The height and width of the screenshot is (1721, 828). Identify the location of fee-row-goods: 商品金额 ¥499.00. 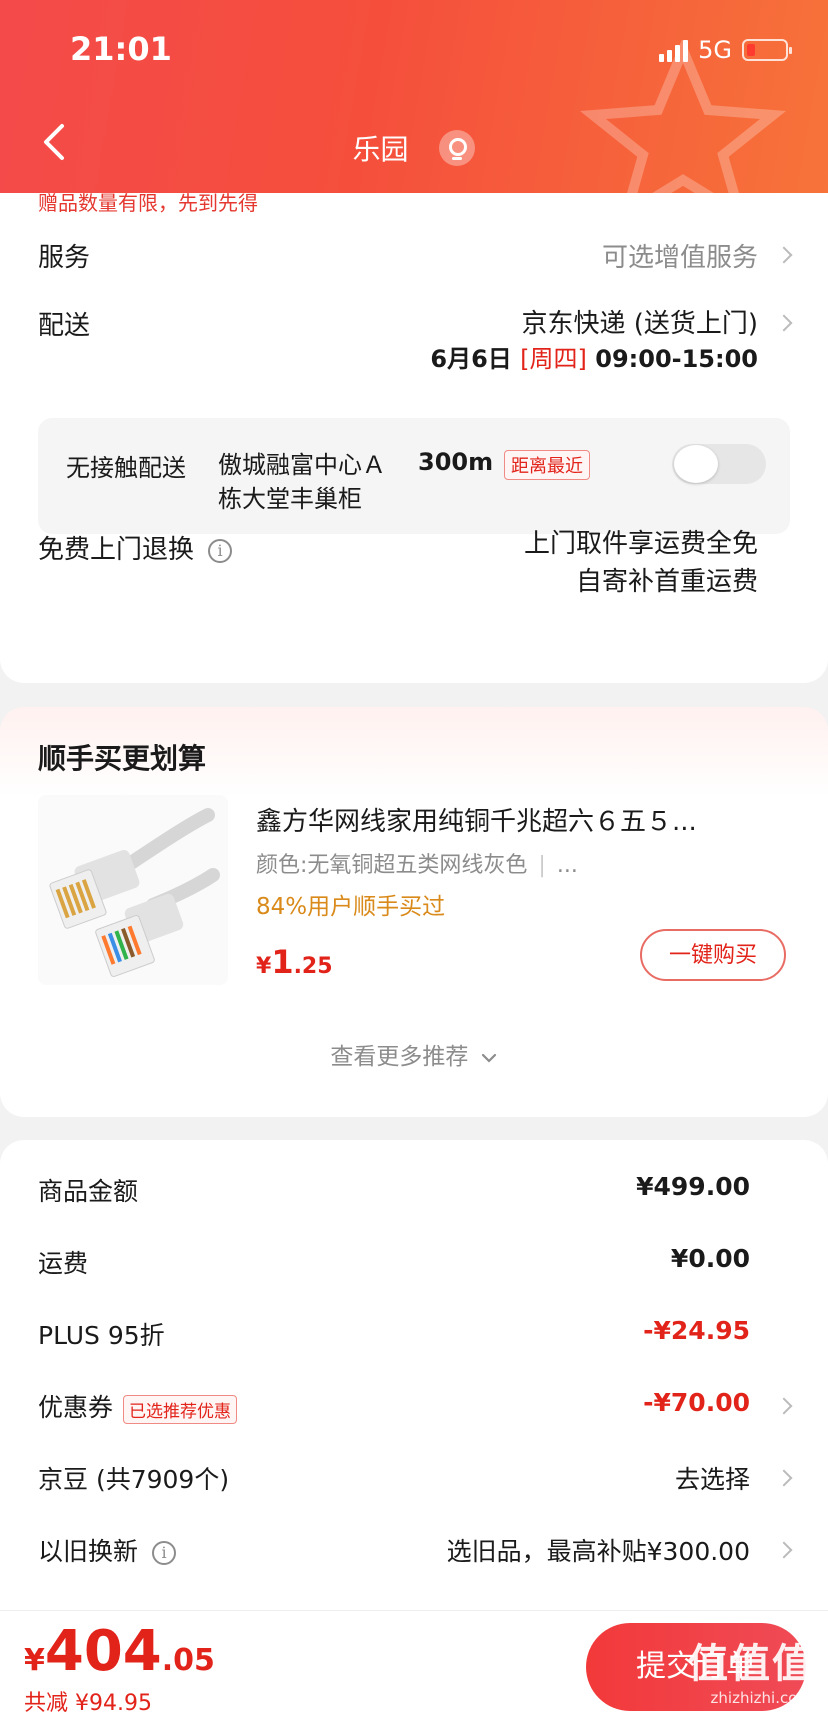
(414, 1192).